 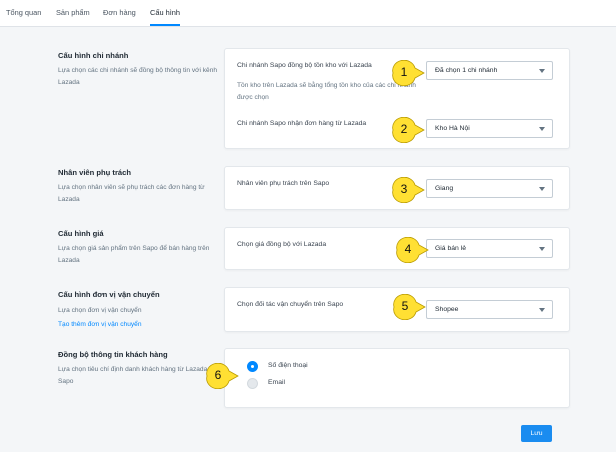 I want to click on top-tab-bar: Tổng quan Sản phẩm Đơn hàng Cấu hình, so click(x=308, y=13).